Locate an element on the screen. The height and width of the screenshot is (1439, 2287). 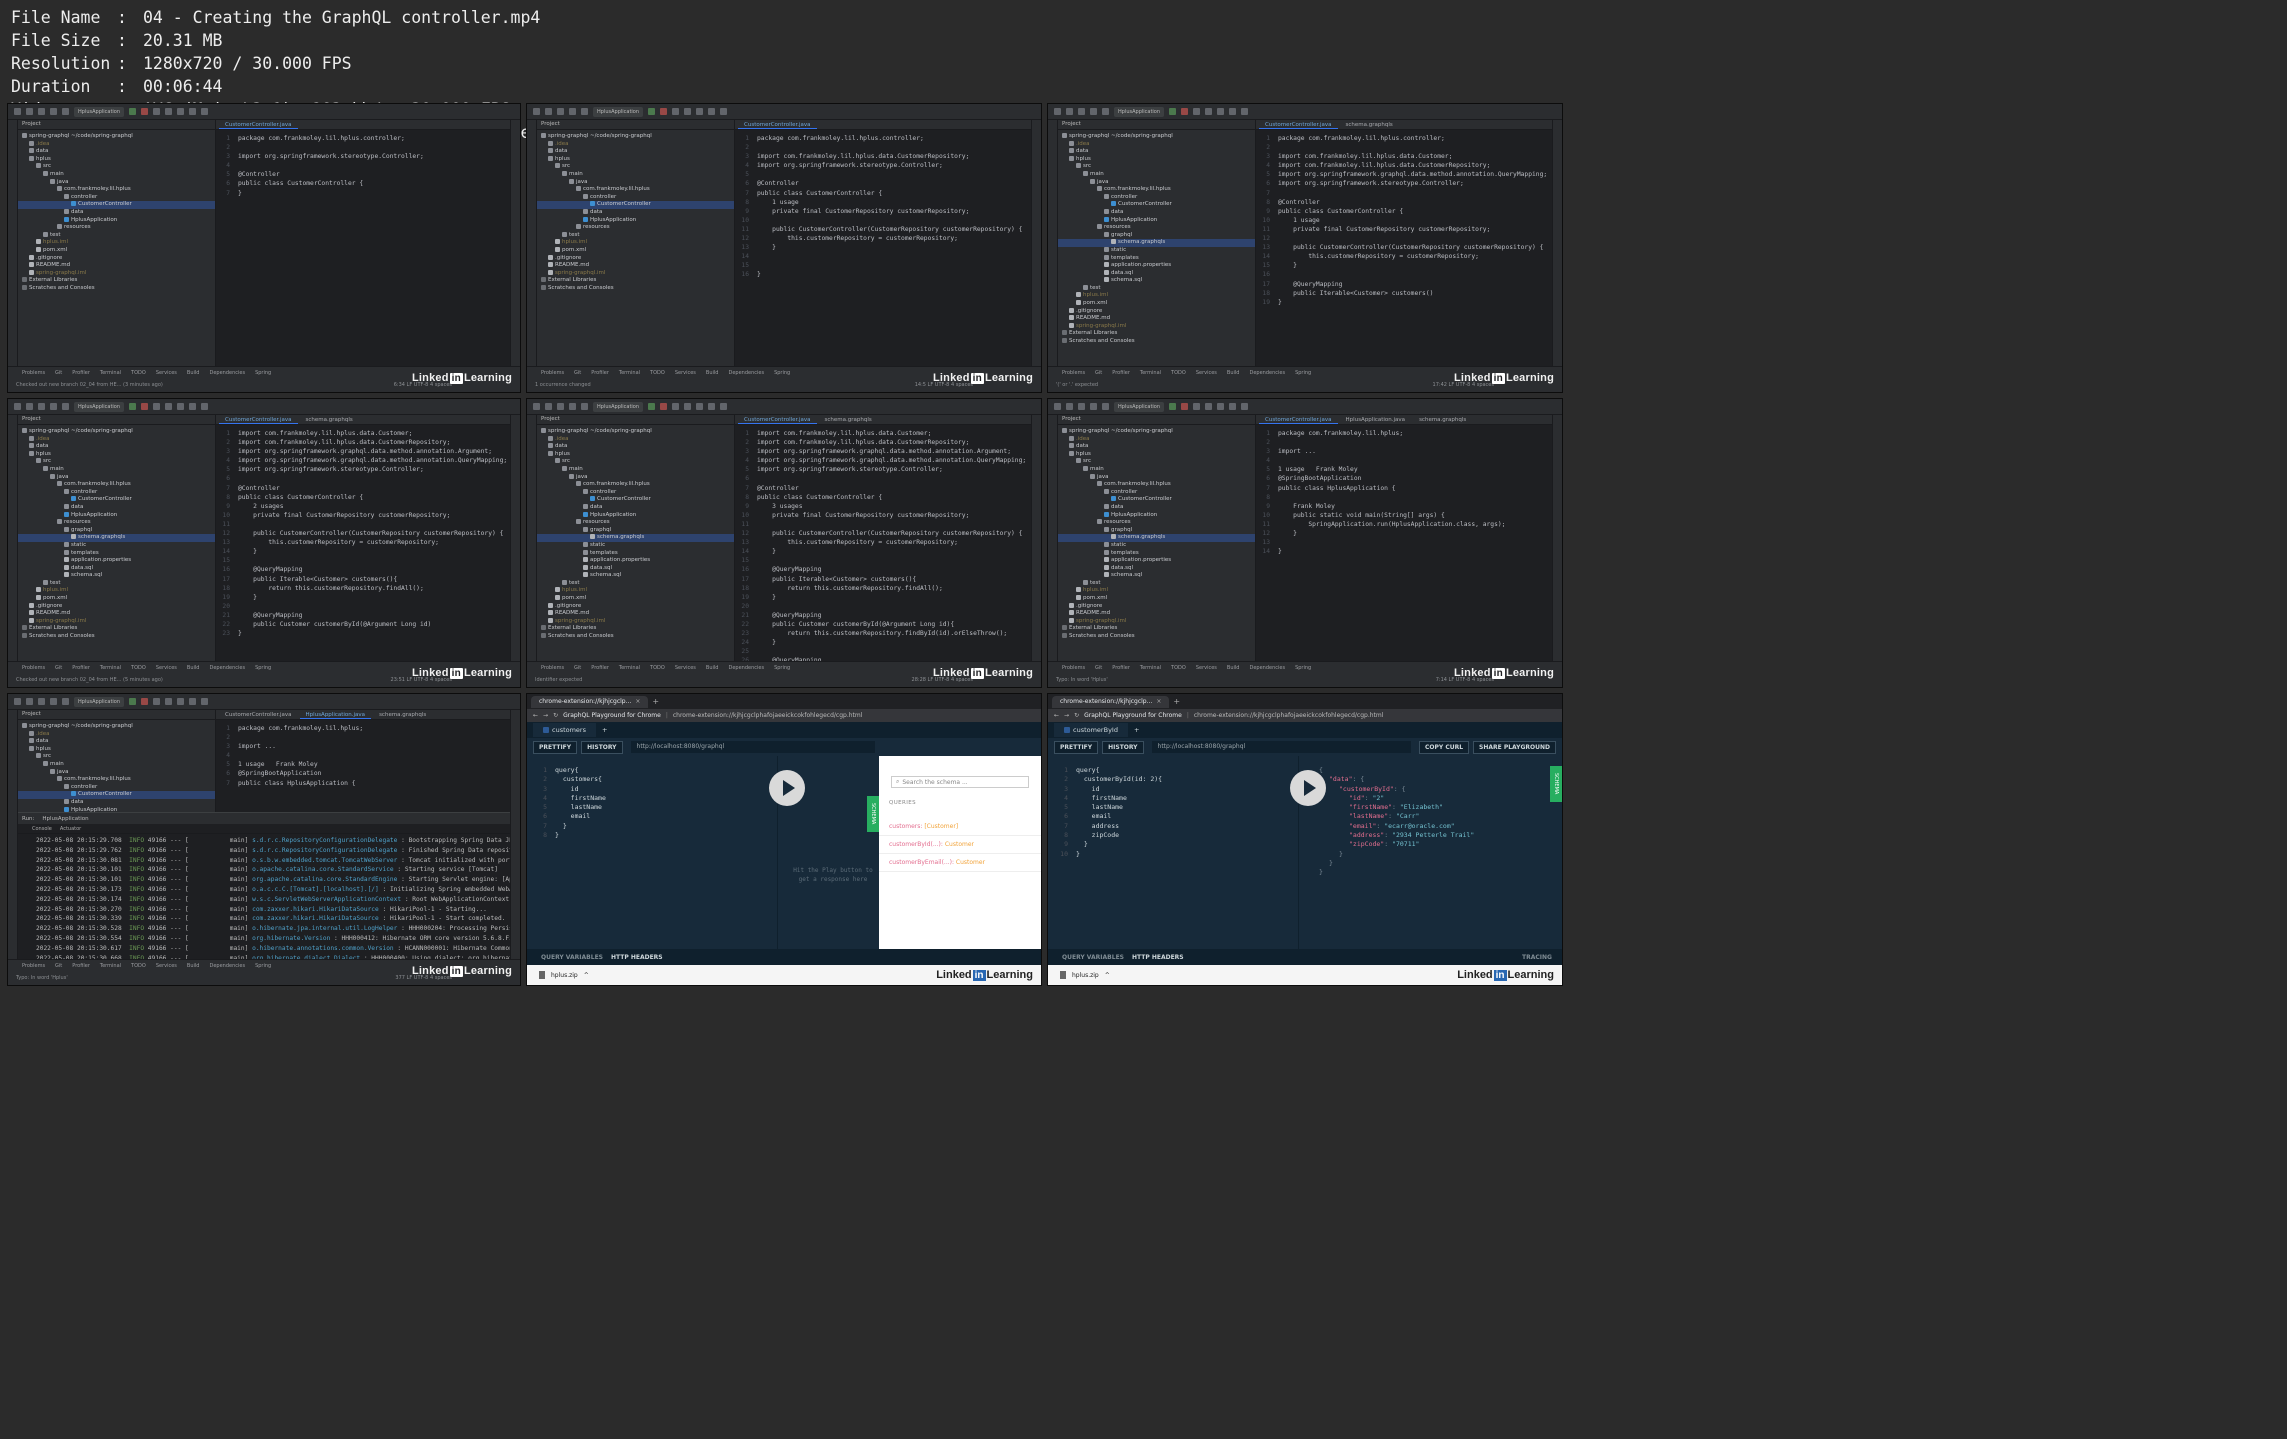
undo-icon is located at coordinates (1245, 406).